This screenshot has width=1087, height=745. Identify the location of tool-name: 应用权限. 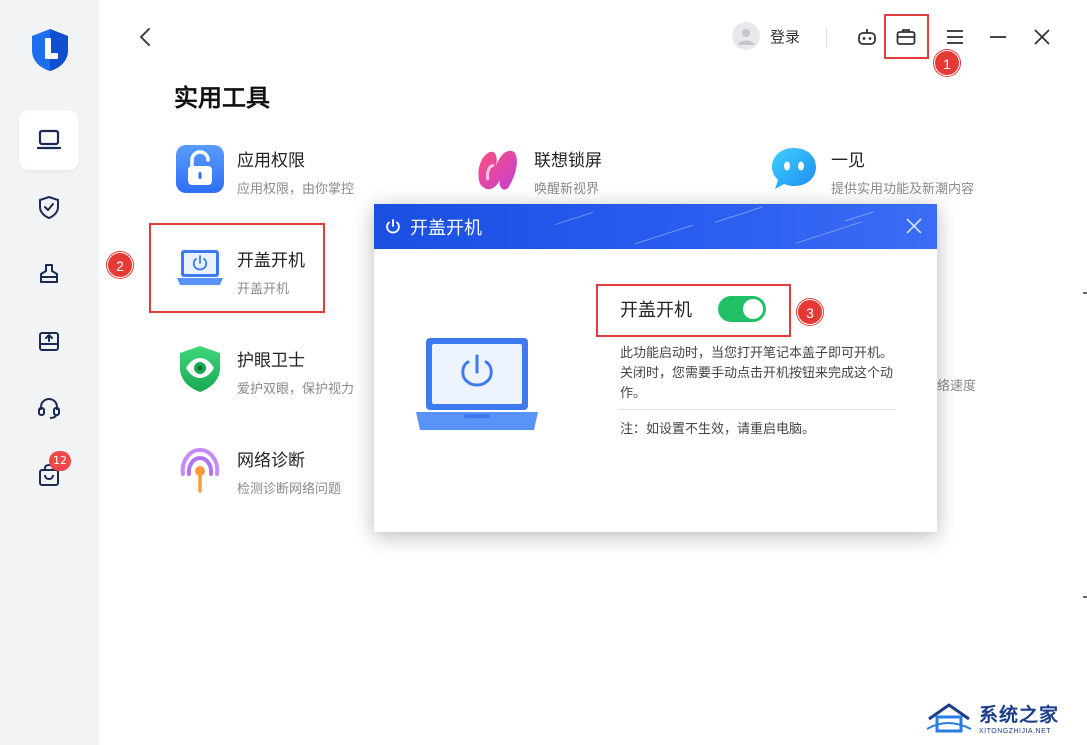
(271, 161).